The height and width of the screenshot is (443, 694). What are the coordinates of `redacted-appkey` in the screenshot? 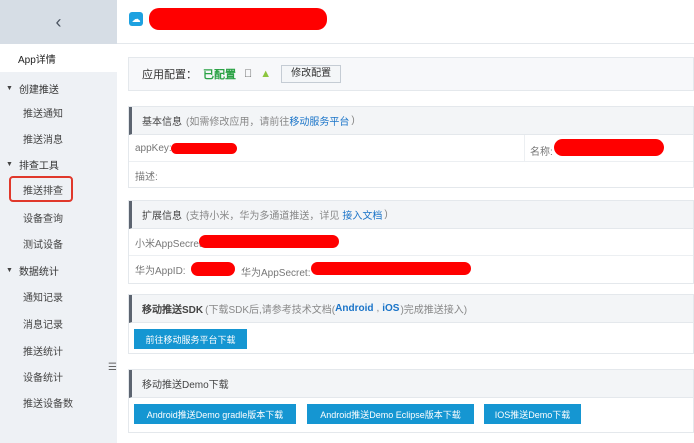 It's located at (204, 148).